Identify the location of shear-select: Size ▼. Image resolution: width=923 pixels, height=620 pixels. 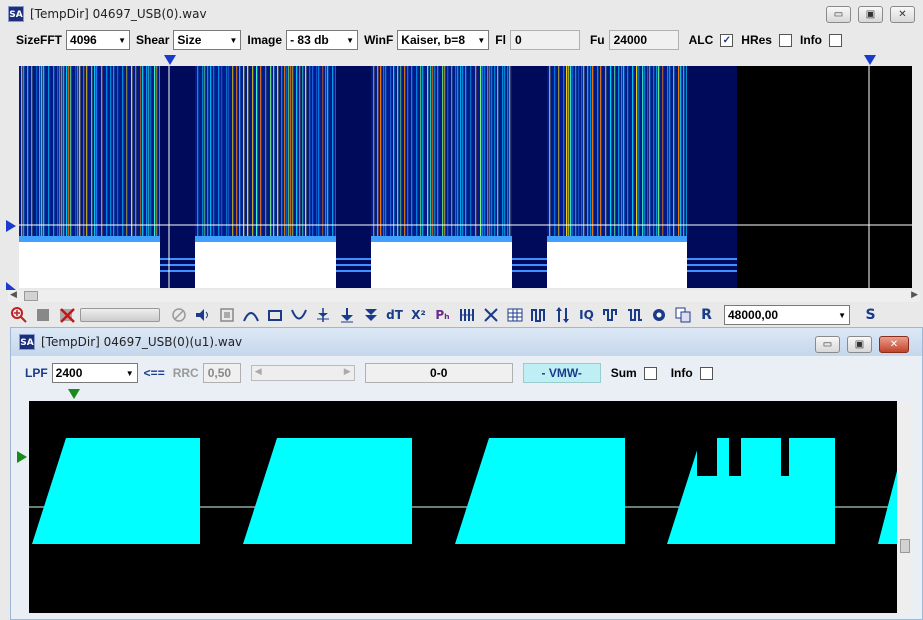
(207, 40).